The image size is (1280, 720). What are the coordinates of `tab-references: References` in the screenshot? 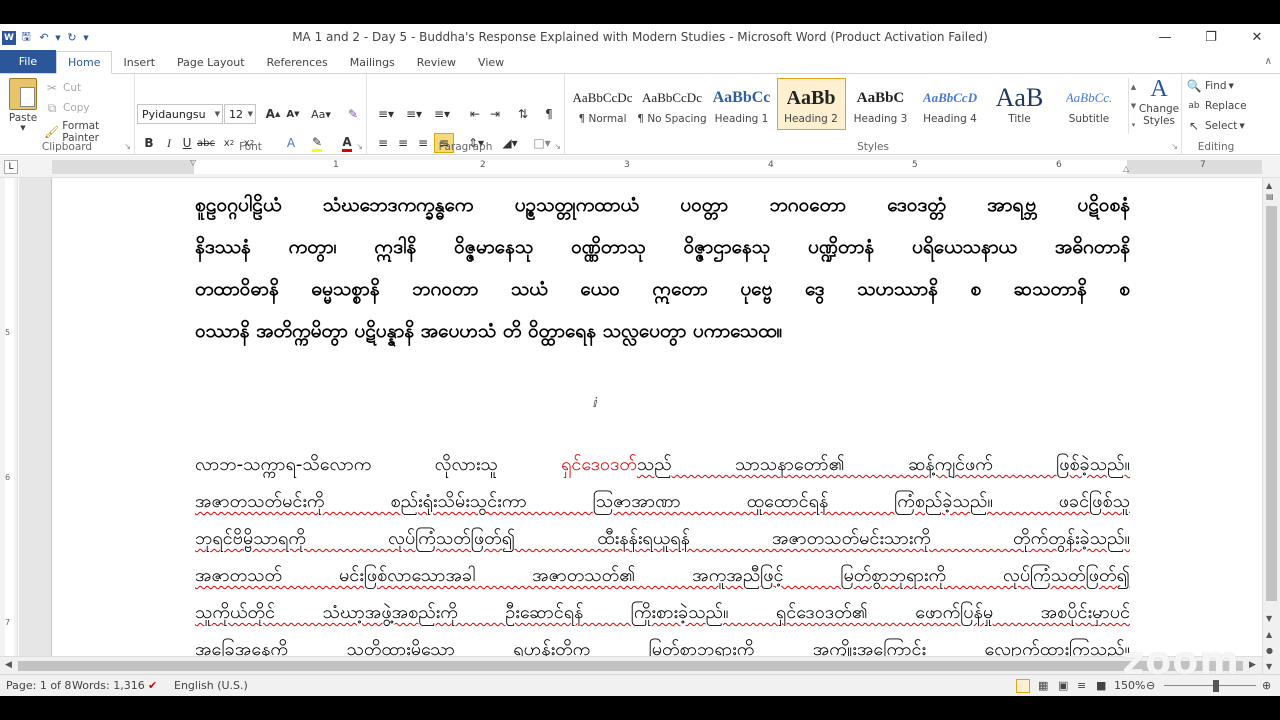 It's located at (297, 62).